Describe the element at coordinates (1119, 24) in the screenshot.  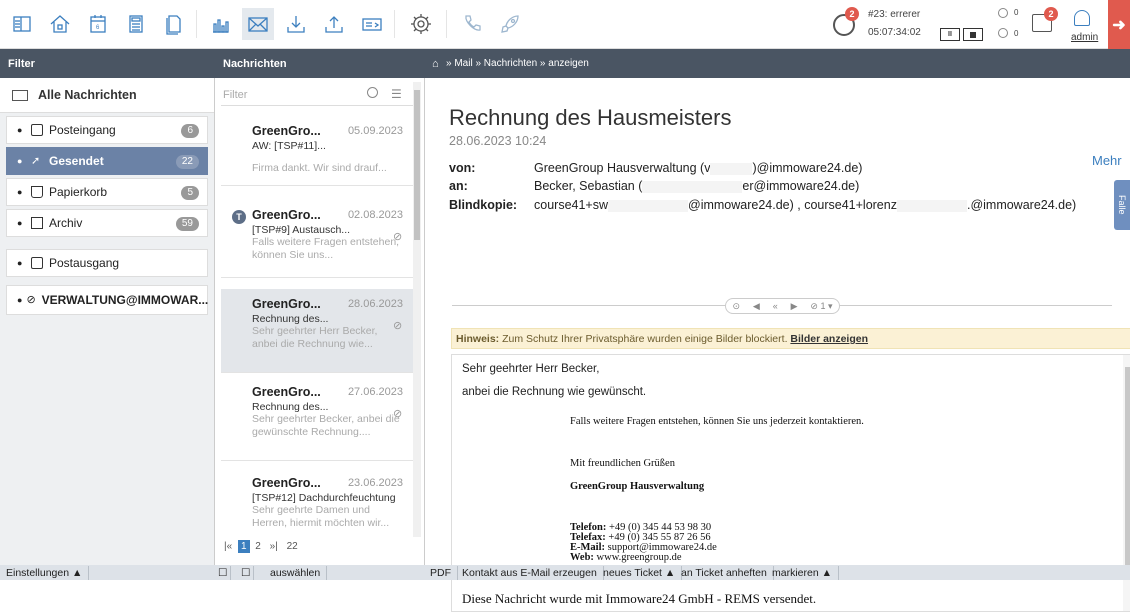
I see `logout-button: ➜` at that location.